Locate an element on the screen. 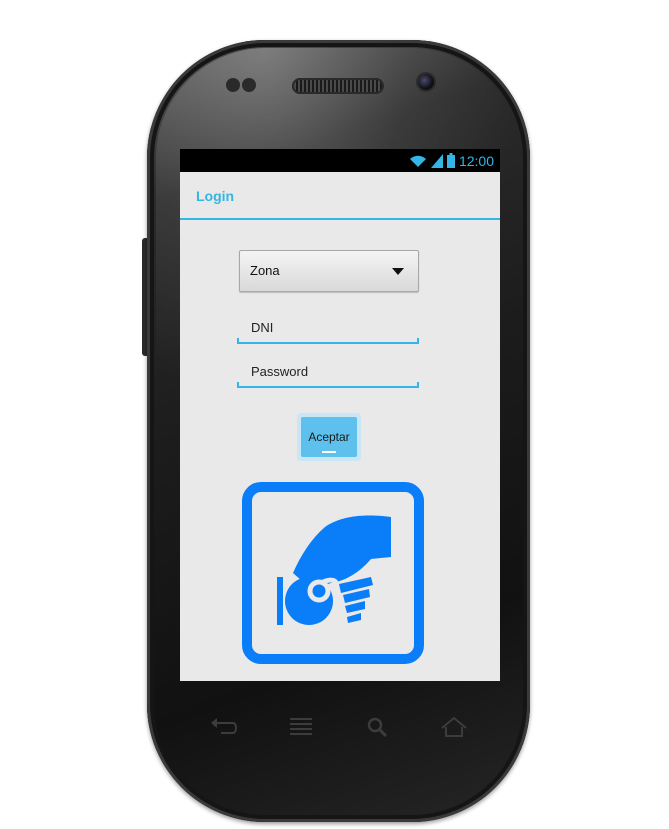 Image resolution: width=669 pixels, height=829 pixels. hand-holding-coin-icon is located at coordinates (333, 573).